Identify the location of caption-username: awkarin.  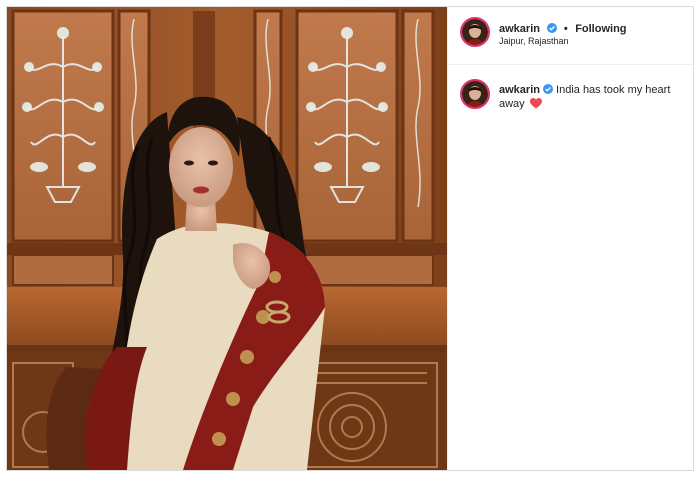
(519, 90).